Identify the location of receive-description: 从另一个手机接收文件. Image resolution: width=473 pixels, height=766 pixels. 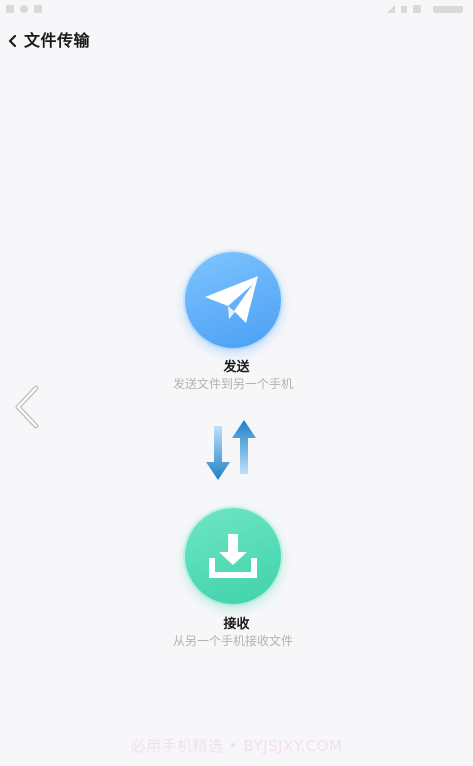
(232, 641).